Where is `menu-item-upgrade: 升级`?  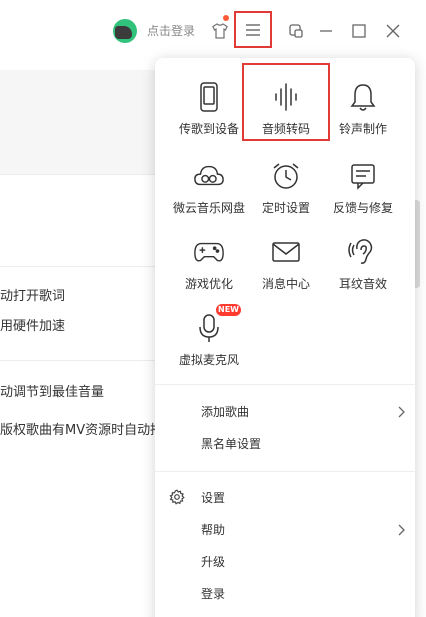 menu-item-upgrade: 升级 is located at coordinates (285, 562).